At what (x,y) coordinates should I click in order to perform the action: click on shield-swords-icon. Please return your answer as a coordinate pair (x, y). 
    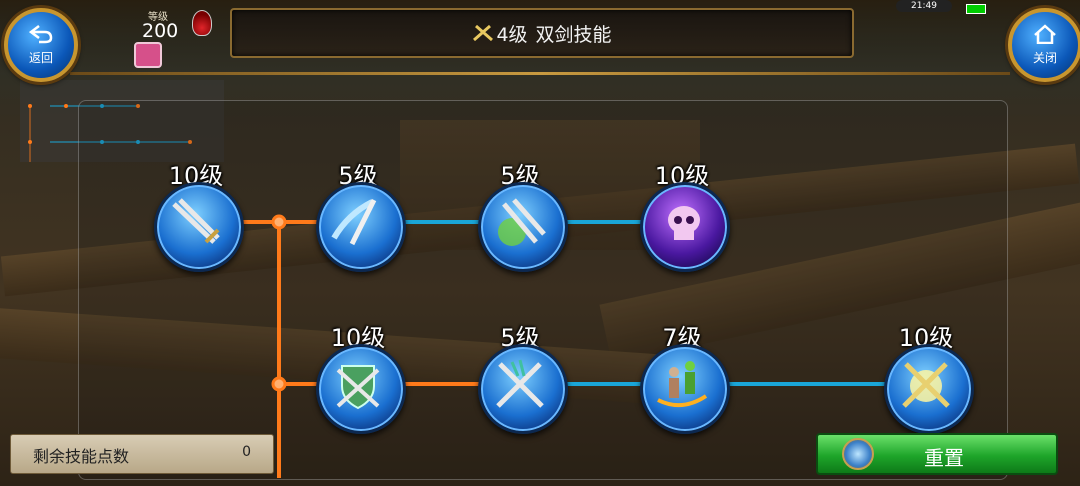
    Looking at the image, I should click on (358, 387).